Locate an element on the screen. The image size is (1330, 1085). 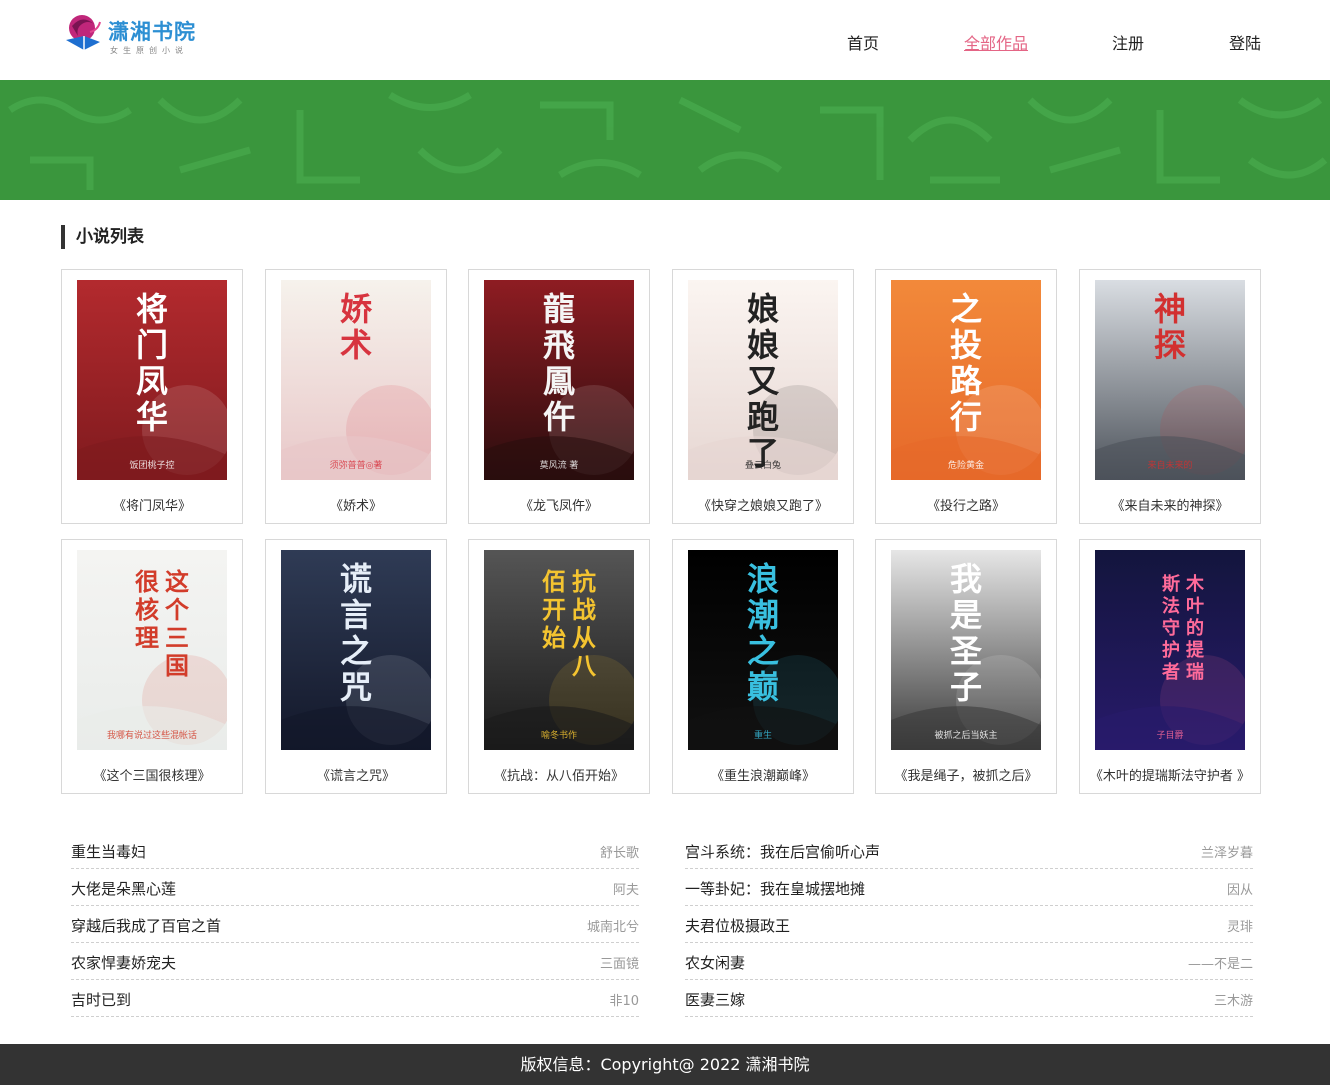
book-title: 《谎言之咒》 is located at coordinates (356, 774).